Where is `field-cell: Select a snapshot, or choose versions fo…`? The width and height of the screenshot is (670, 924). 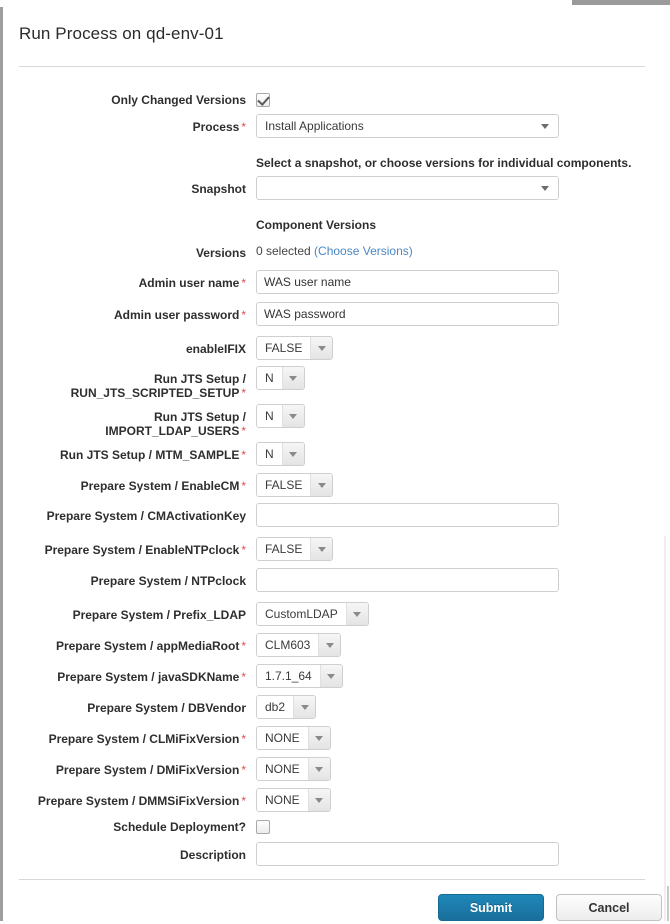
field-cell: Select a snapshot, or choose versions fo… is located at coordinates (443, 161).